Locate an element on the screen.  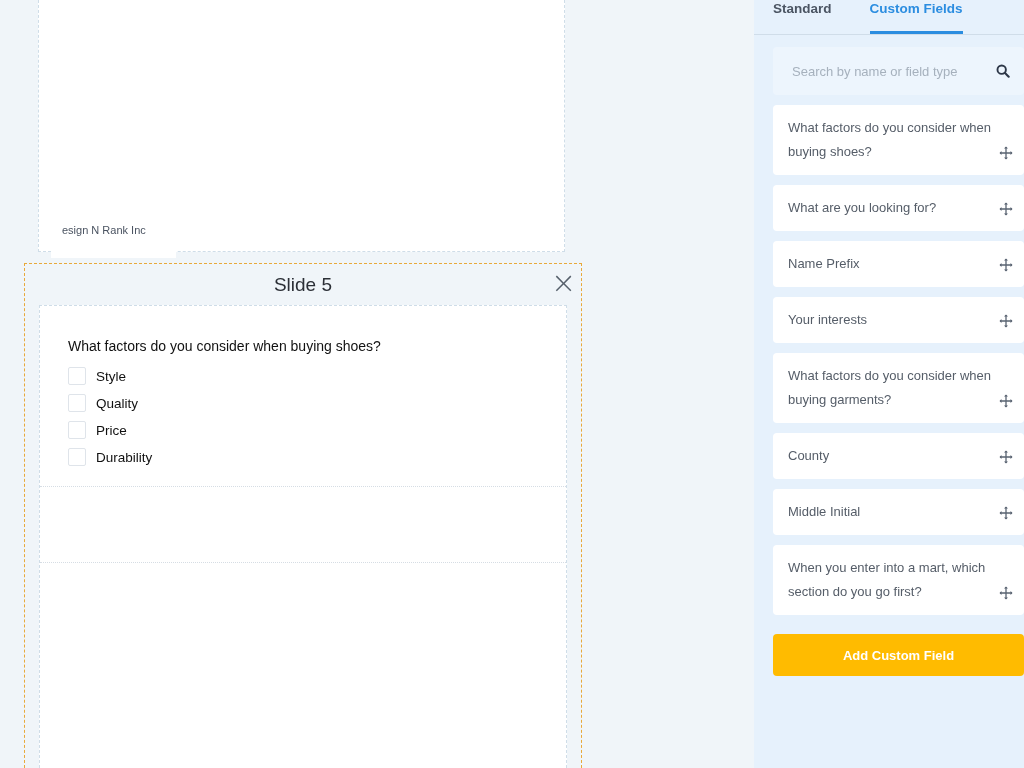
field-label: When you enter into a mart, which section do you go first? is located at coordinates (887, 580).